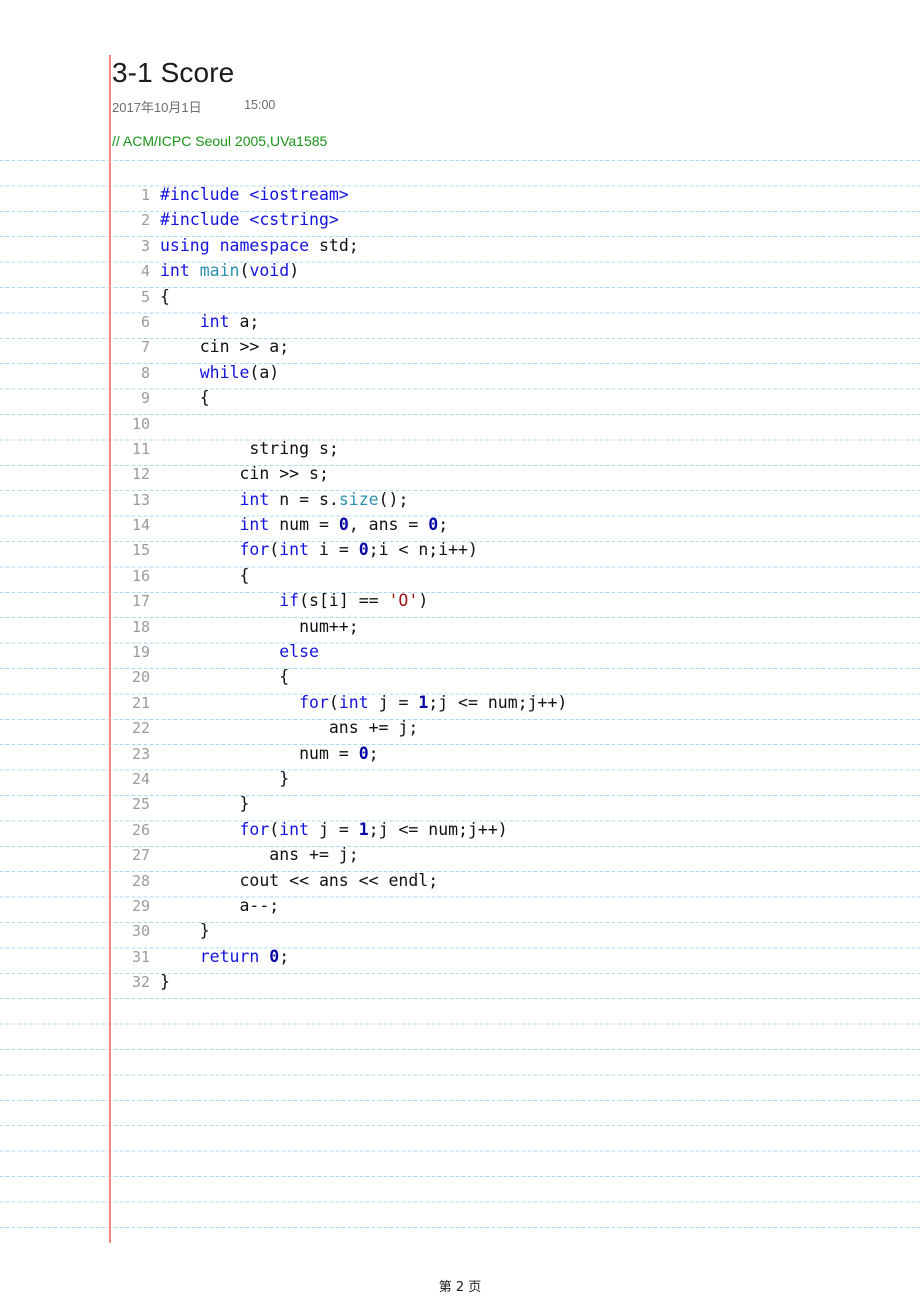  Describe the element at coordinates (140, 855) in the screenshot. I see `code-line-number: 27` at that location.